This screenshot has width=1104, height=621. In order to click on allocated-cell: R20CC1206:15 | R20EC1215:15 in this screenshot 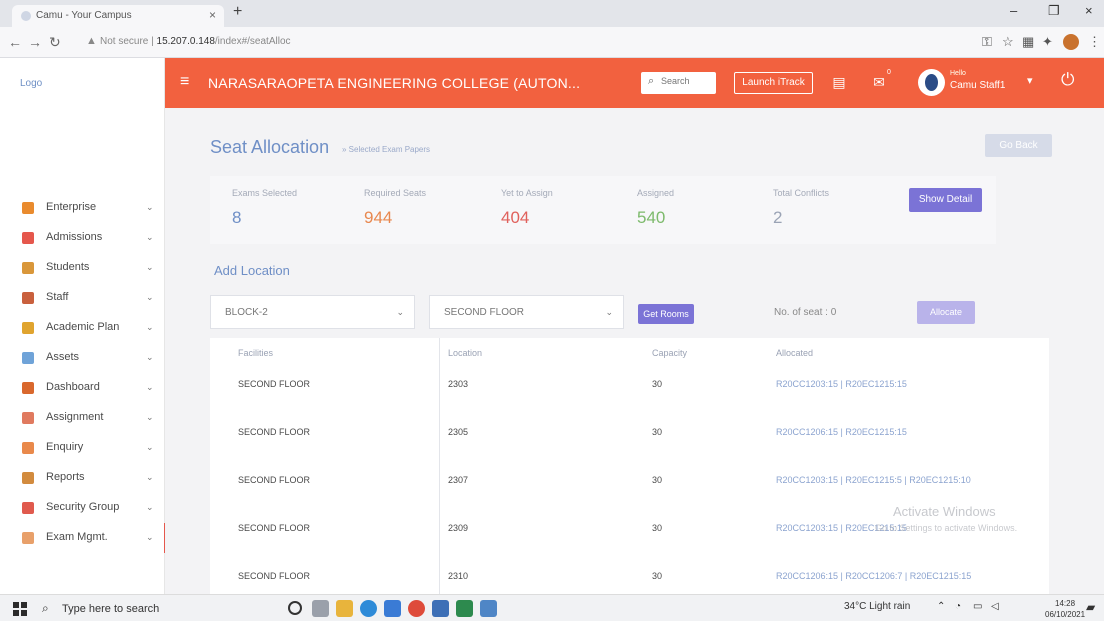, I will do `click(841, 432)`.